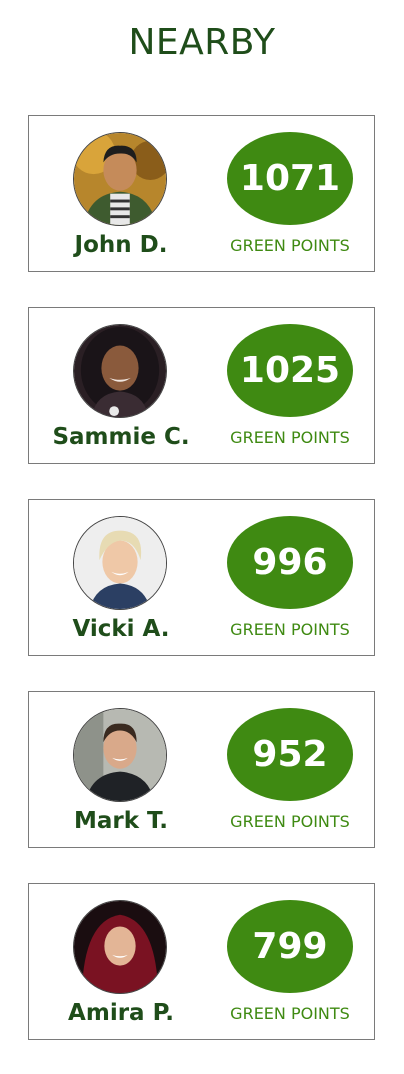 Image resolution: width=404 pixels, height=1074 pixels. What do you see at coordinates (121, 821) in the screenshot?
I see `person-name: Mark T.` at bounding box center [121, 821].